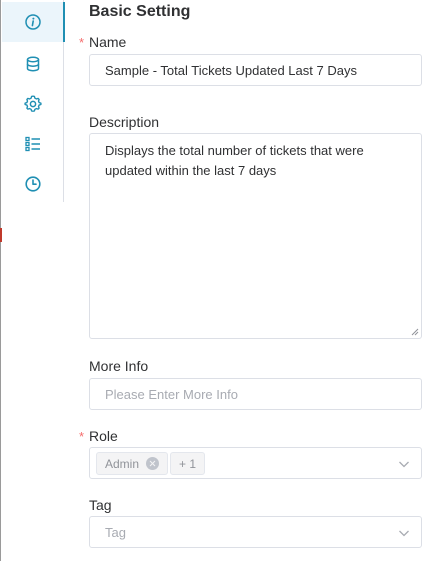 The height and width of the screenshot is (561, 436). Describe the element at coordinates (103, 436) in the screenshot. I see `role-label: Role` at that location.